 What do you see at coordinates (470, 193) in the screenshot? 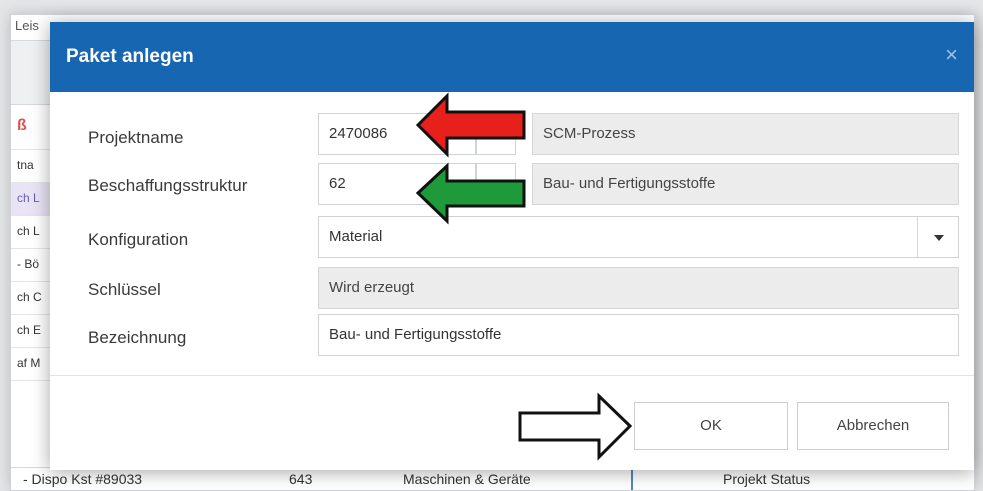
I see `green-arrow-icon` at bounding box center [470, 193].